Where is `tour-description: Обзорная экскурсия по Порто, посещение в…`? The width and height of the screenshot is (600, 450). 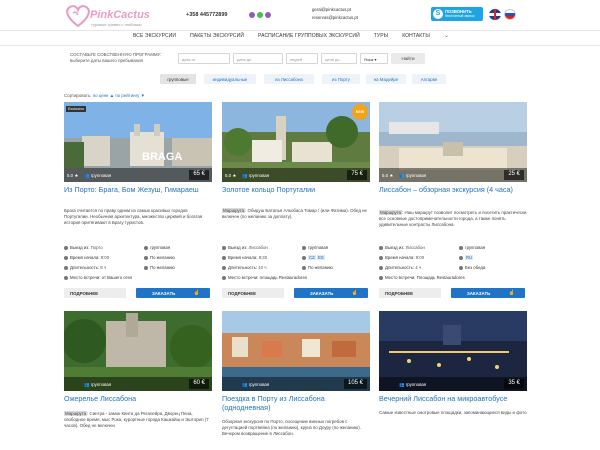 tour-description: Обзорная экскурсия по Порто, посещение в… is located at coordinates (291, 428).